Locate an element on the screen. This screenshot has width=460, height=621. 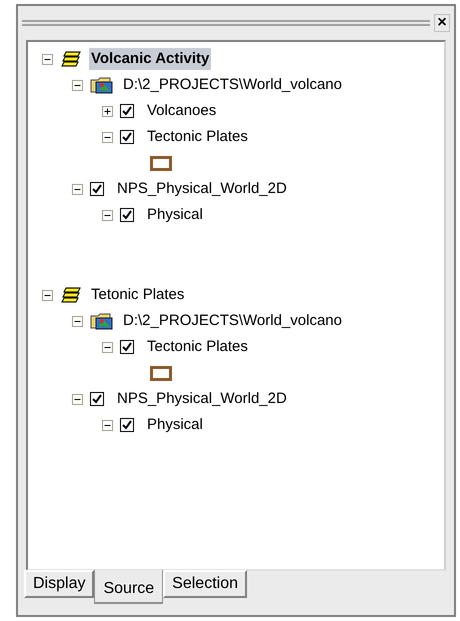
data-frame-label: Volcanic Activity is located at coordinates (150, 59).